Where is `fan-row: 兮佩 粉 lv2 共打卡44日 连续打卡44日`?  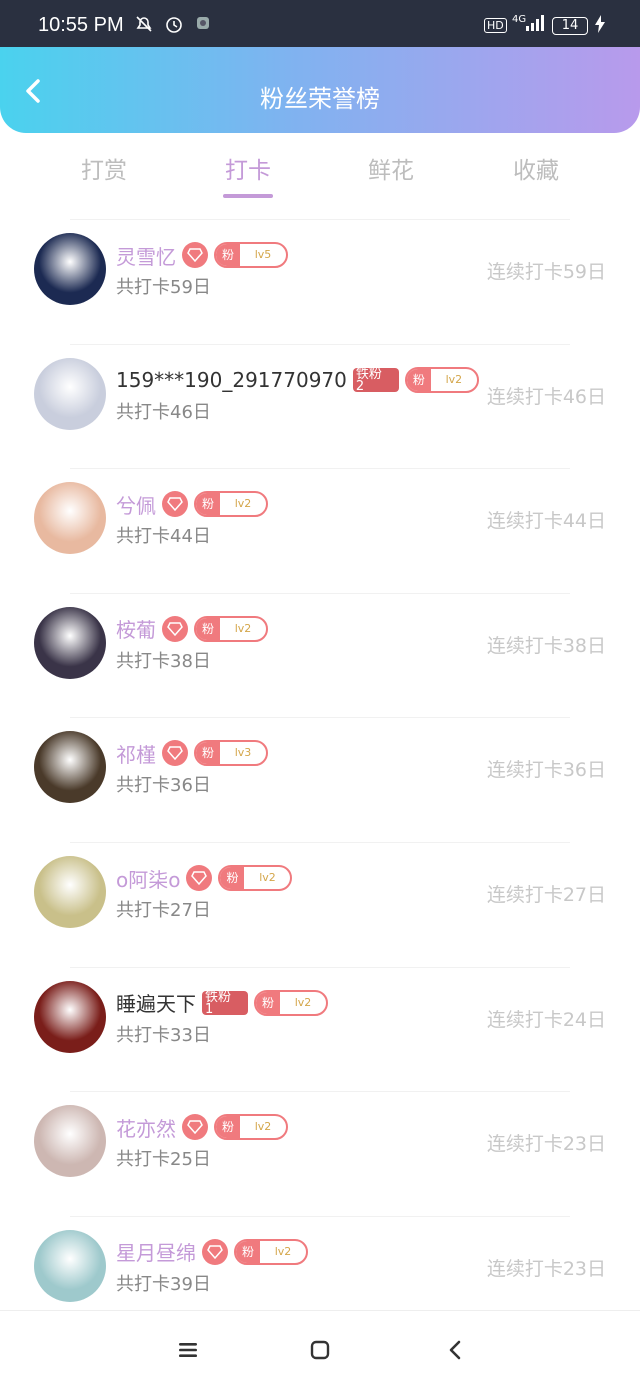
fan-row: 兮佩 粉 lv2 共打卡44日 连续打卡44日 is located at coordinates (320, 530).